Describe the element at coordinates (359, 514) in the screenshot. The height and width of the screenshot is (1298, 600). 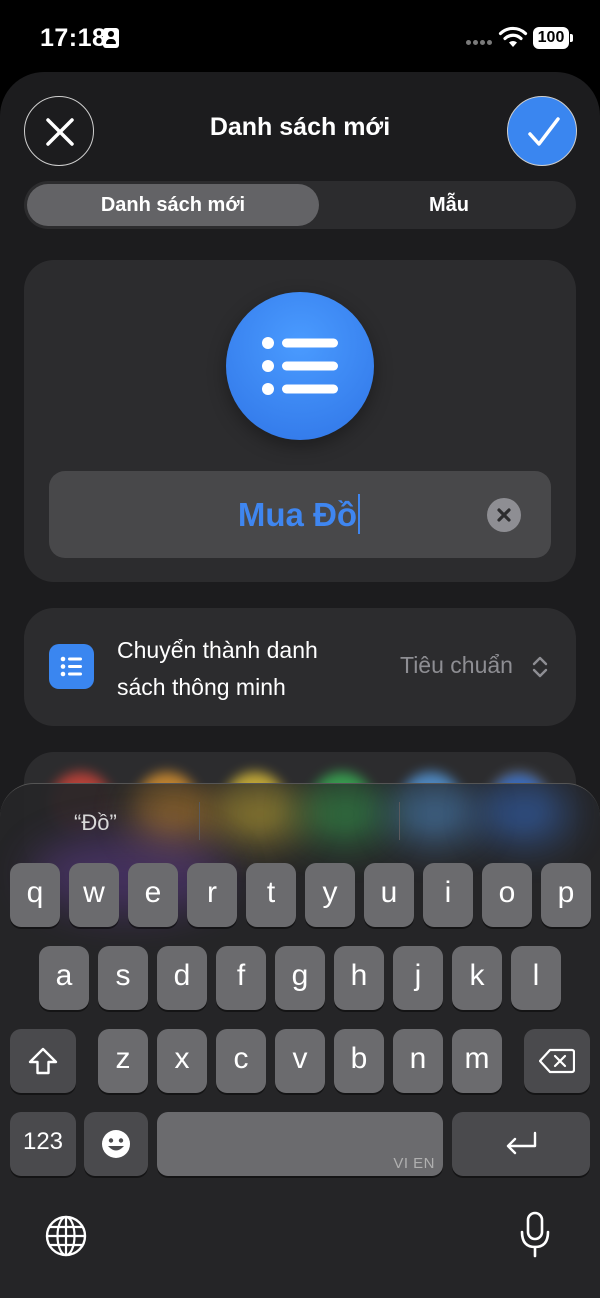
I see `text-caret` at that location.